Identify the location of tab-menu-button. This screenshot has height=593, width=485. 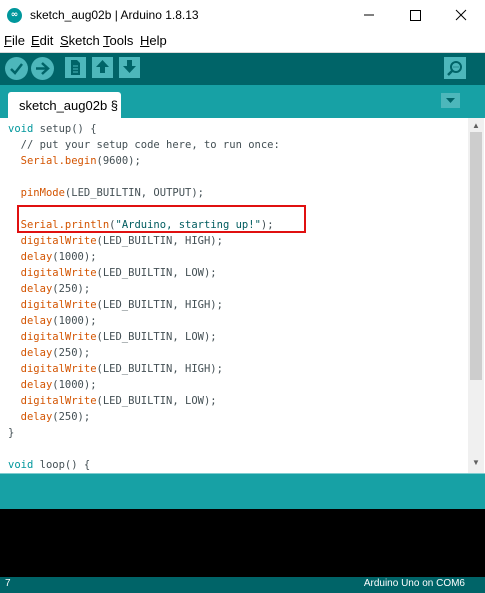
(450, 100).